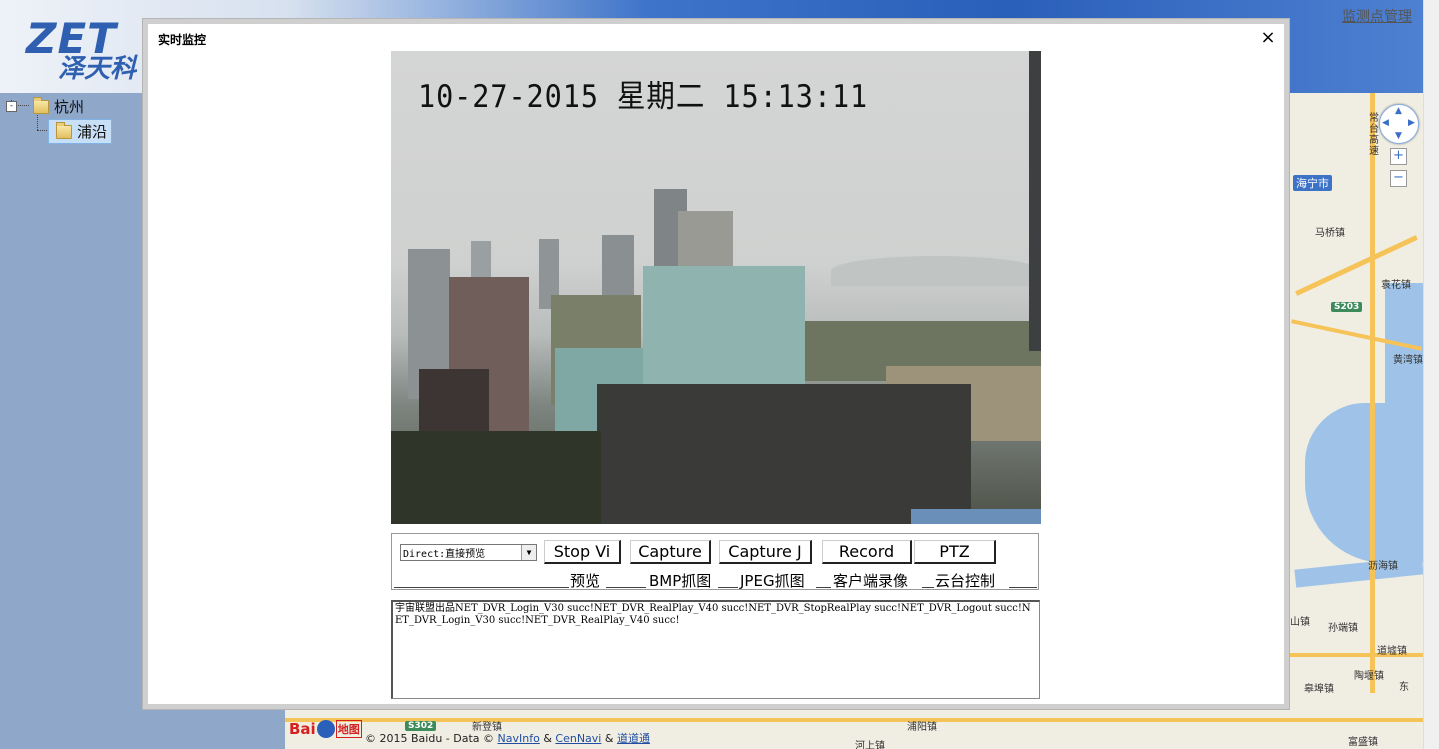  I want to click on company-logo-chinese: 泽天科, so click(97, 69).